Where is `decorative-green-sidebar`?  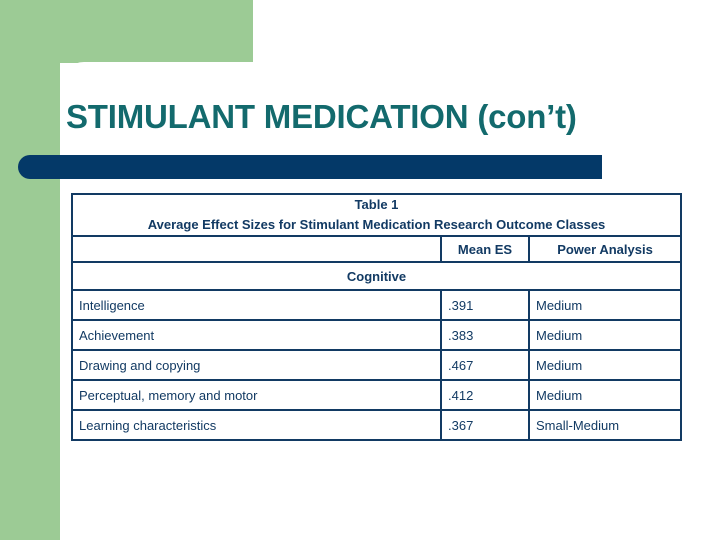 decorative-green-sidebar is located at coordinates (30, 270).